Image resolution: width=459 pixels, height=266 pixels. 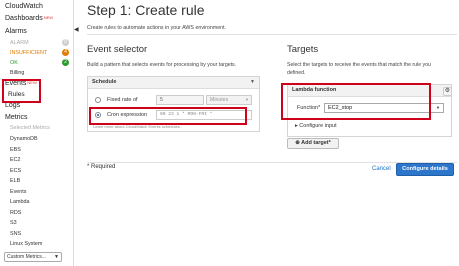 I want to click on event-selector-title: Event selector, so click(x=117, y=49).